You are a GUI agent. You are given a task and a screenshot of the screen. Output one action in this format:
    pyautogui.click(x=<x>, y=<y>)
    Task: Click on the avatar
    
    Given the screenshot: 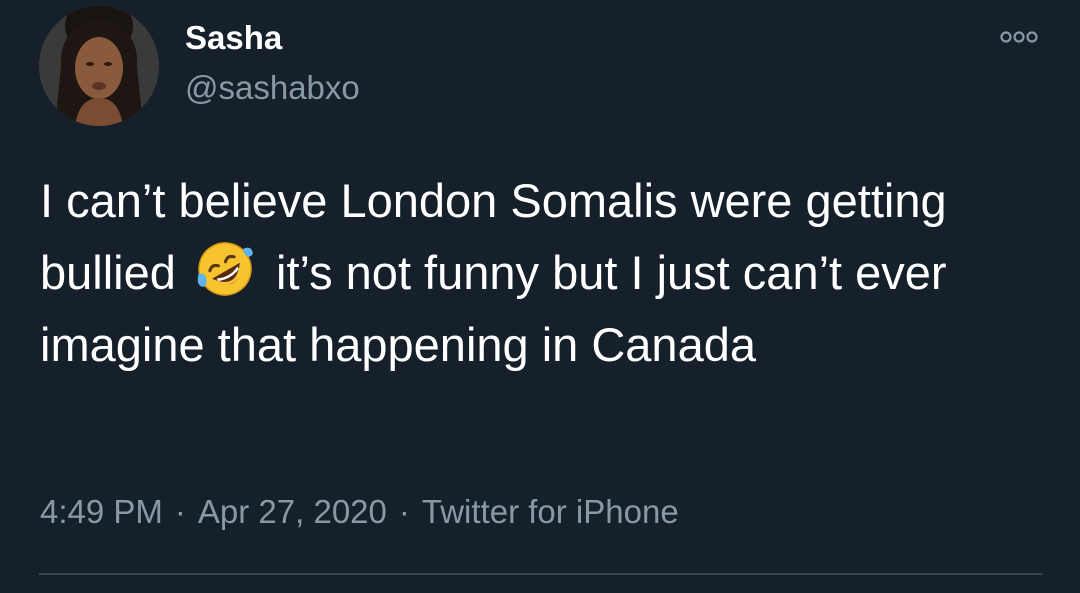 What is the action you would take?
    pyautogui.click(x=99, y=66)
    